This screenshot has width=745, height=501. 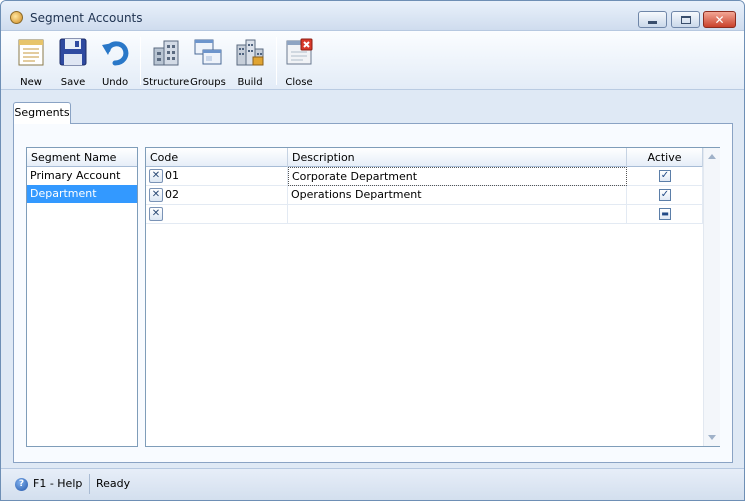 What do you see at coordinates (208, 82) in the screenshot?
I see `groups-label: Groups` at bounding box center [208, 82].